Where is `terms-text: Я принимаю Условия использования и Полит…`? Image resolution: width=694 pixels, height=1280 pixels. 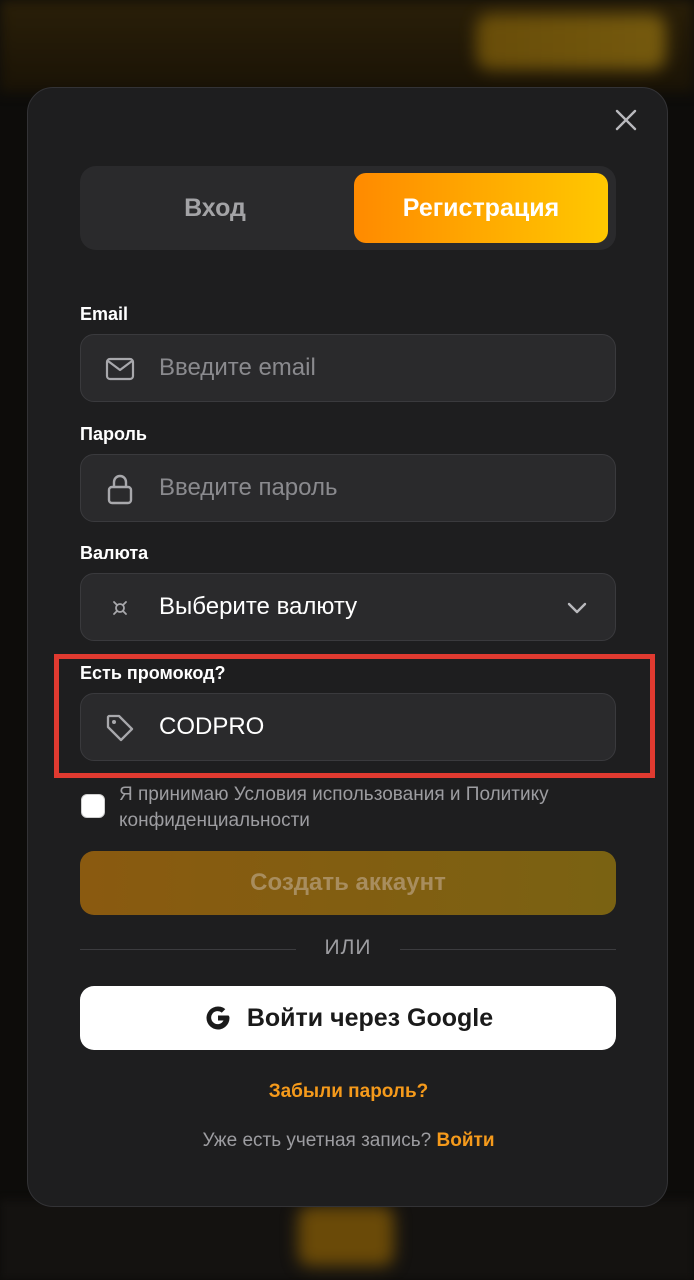
terms-text: Я принимаю Условия использования и Полит… is located at coordinates (334, 807).